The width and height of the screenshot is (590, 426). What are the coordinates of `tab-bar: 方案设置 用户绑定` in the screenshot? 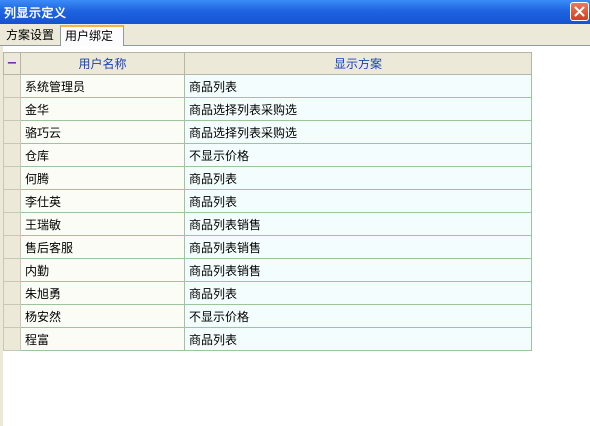 It's located at (295, 35).